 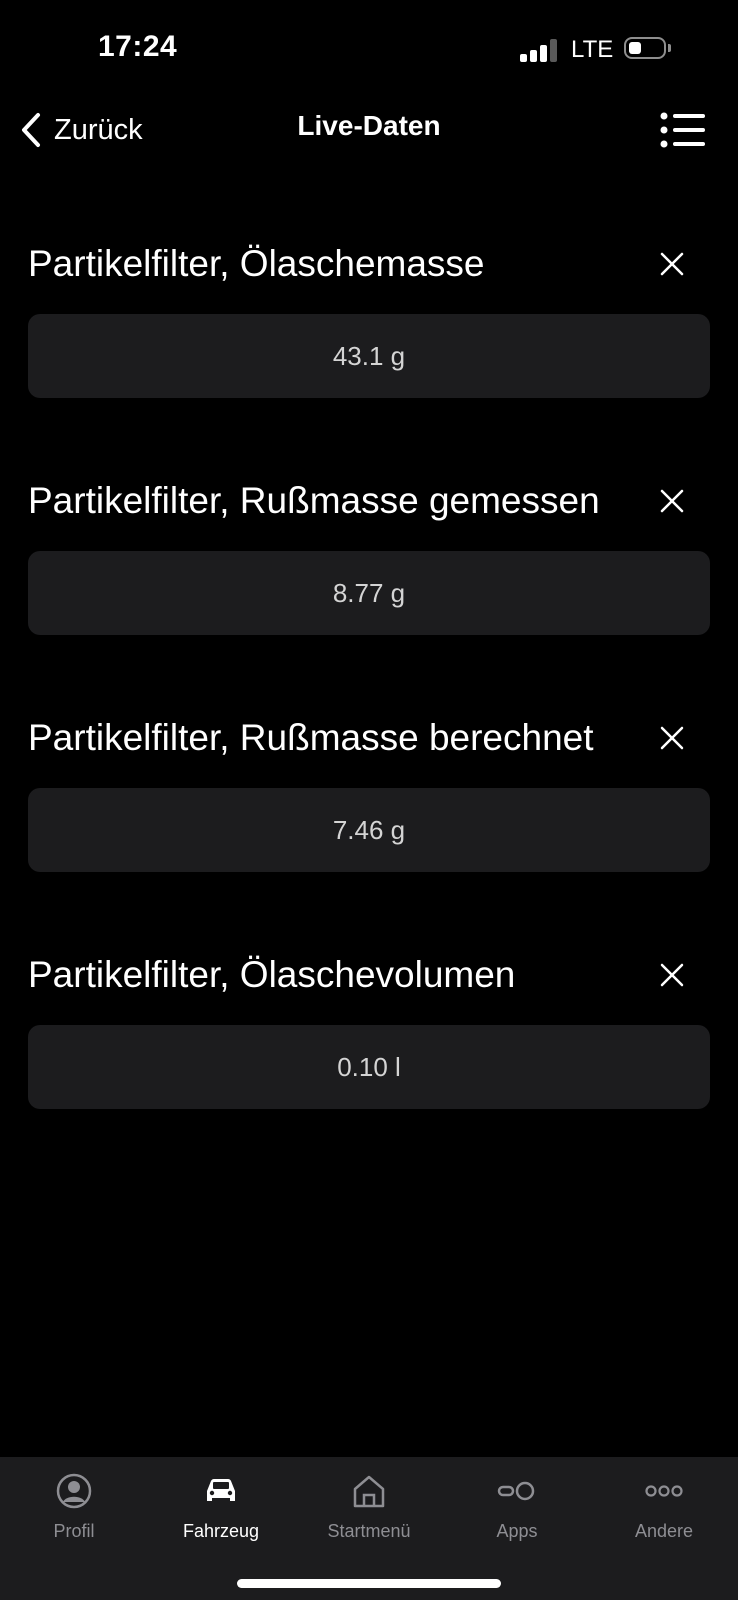 I want to click on item-value: 0.10 l, so click(x=369, y=1067).